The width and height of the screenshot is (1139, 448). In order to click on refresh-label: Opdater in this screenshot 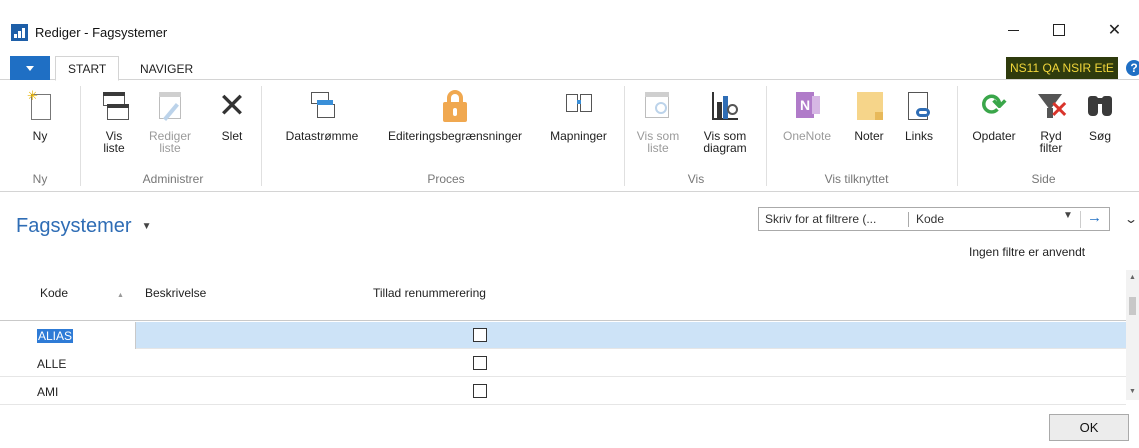, I will do `click(994, 136)`.